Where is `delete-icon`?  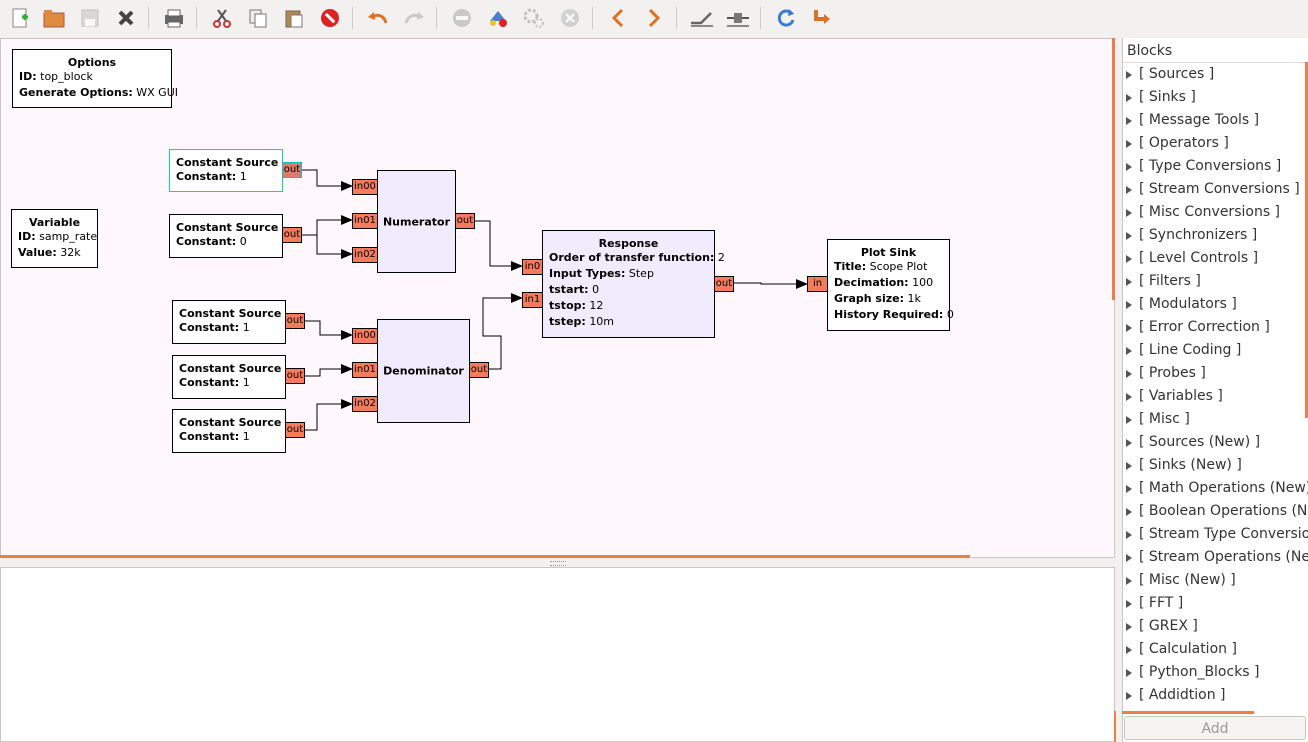 delete-icon is located at coordinates (330, 18).